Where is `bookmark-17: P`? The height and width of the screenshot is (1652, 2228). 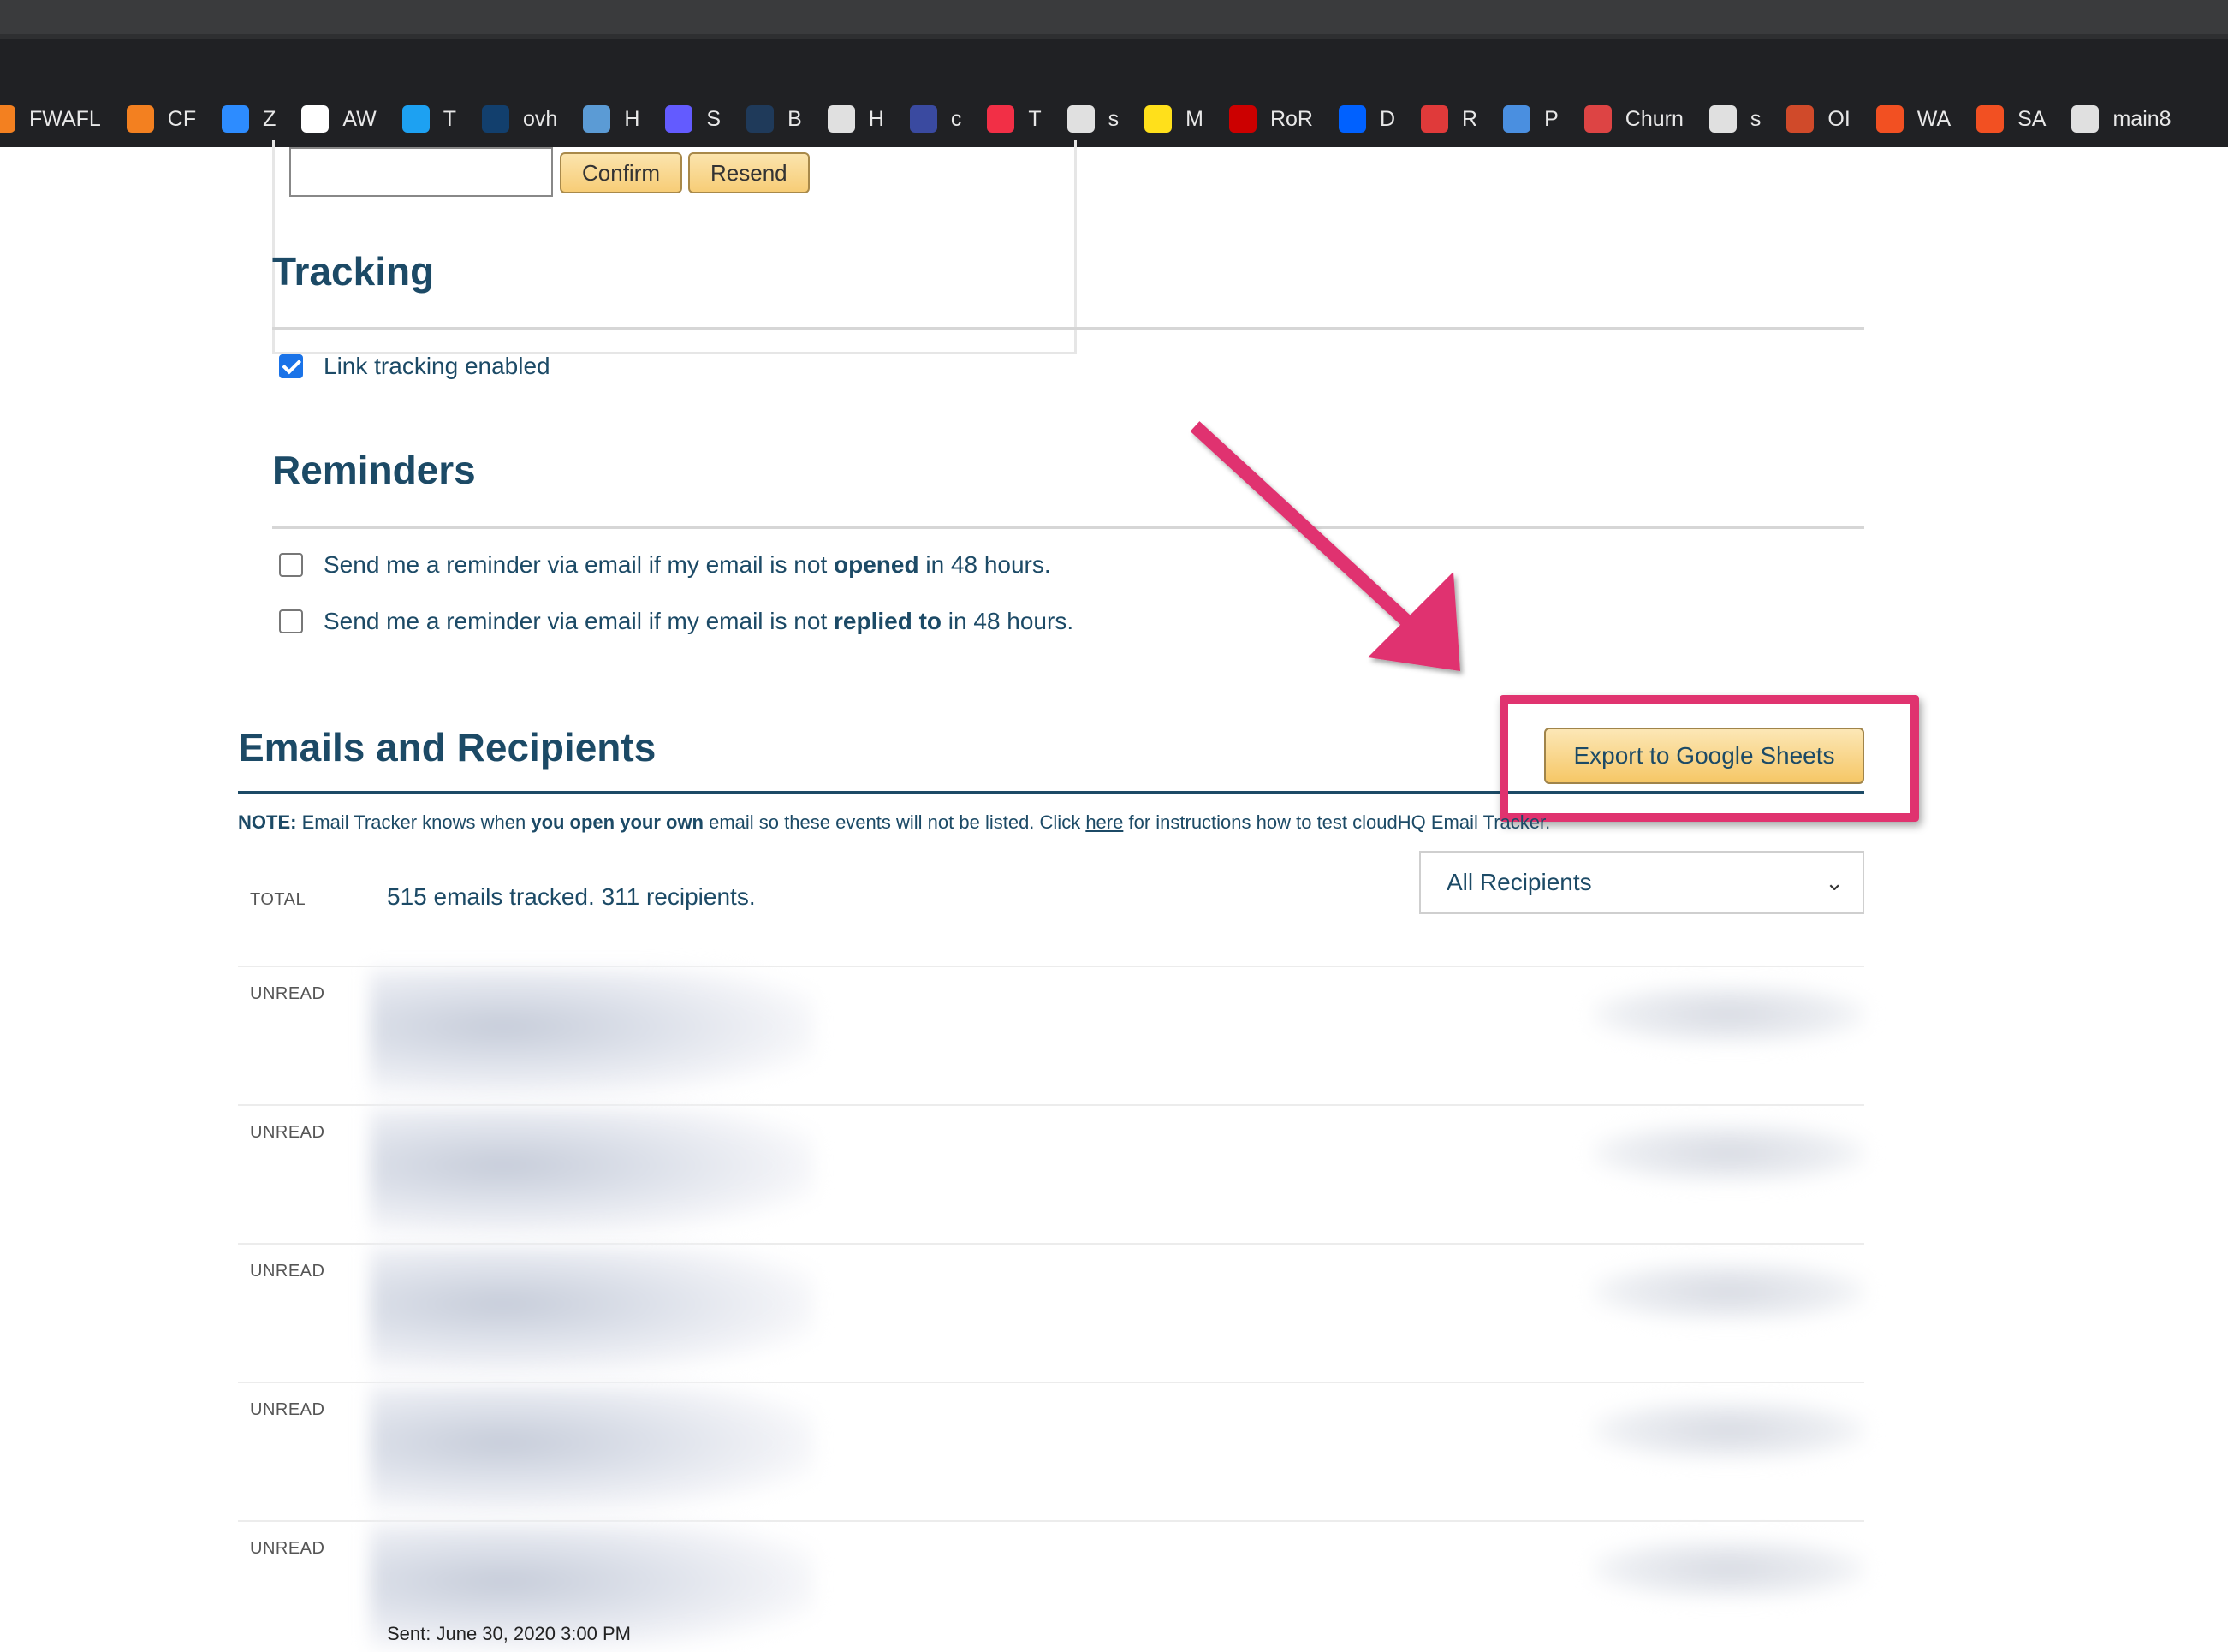 bookmark-17: P is located at coordinates (1531, 119).